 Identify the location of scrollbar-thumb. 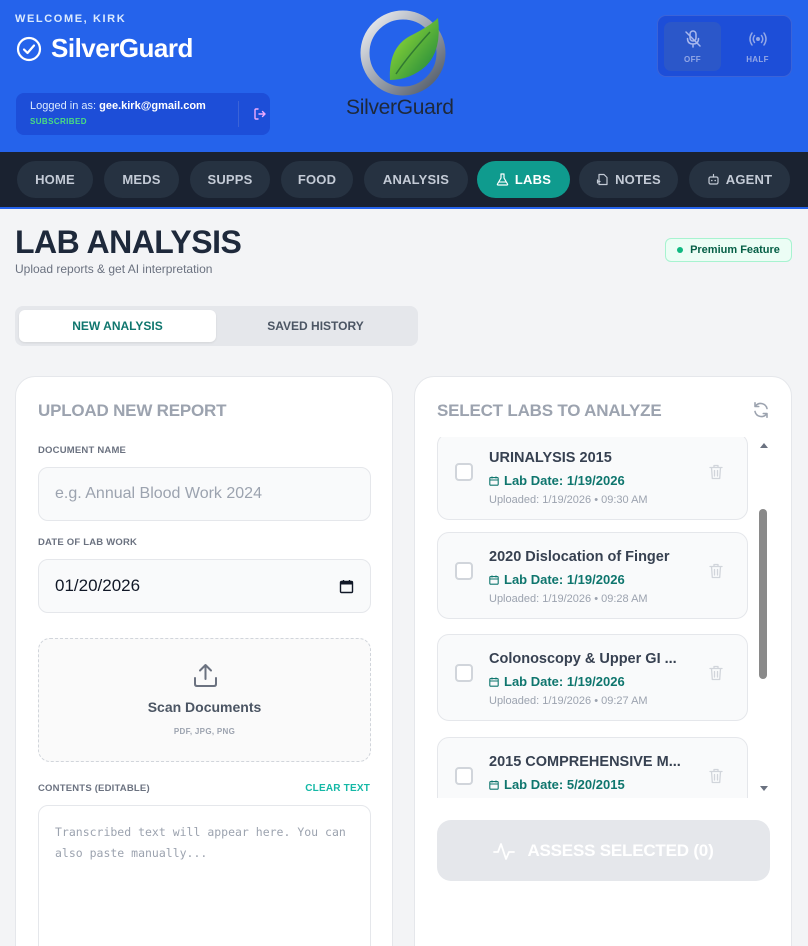
(763, 594).